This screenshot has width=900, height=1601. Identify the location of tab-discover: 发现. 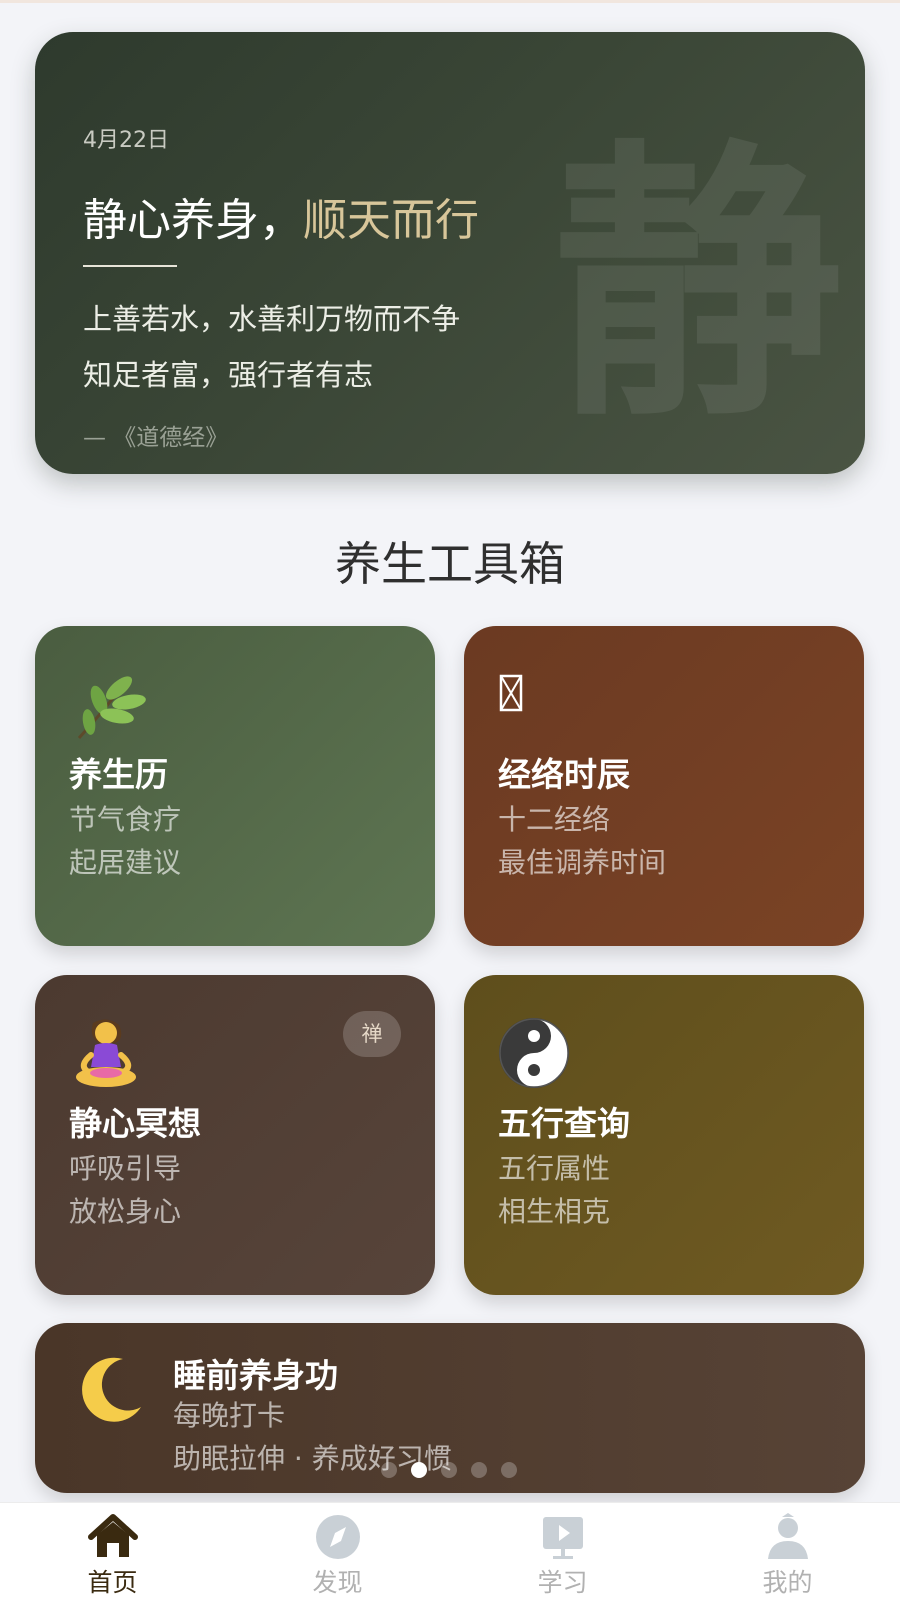
(337, 1552).